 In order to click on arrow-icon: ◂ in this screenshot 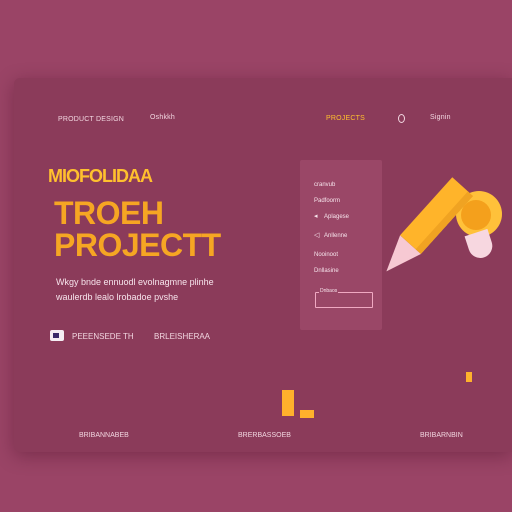, I will do `click(316, 216)`.